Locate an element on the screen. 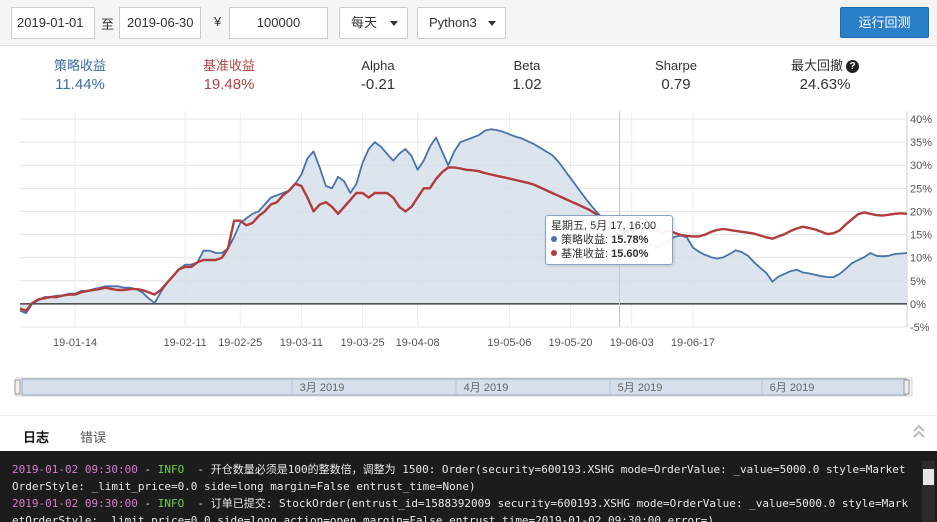 The width and height of the screenshot is (937, 522). stat-beta: Beta 1.02 is located at coordinates (527, 76).